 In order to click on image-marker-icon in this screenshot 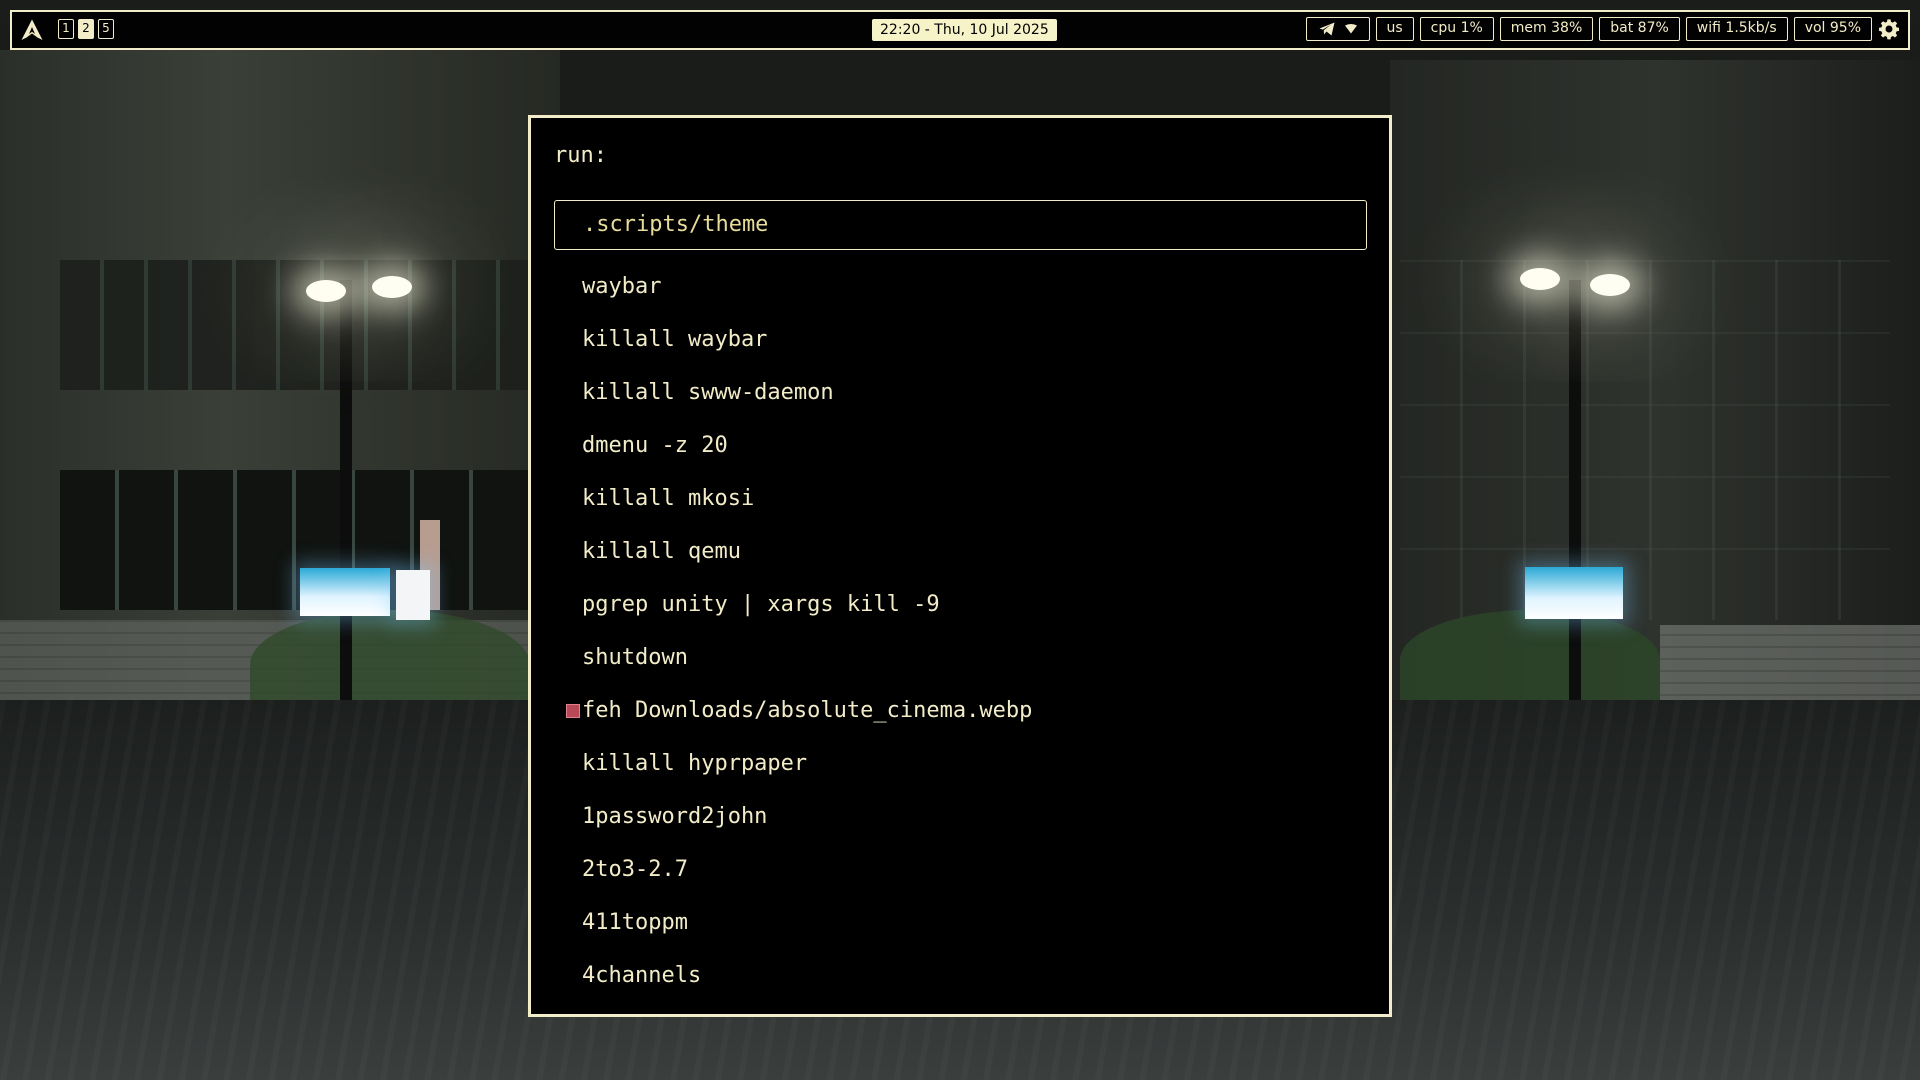, I will do `click(573, 711)`.